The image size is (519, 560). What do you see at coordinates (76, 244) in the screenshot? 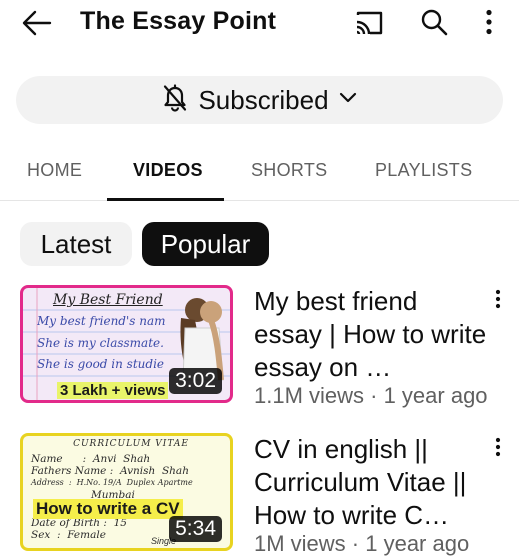
I see `chip-latest: Latest` at bounding box center [76, 244].